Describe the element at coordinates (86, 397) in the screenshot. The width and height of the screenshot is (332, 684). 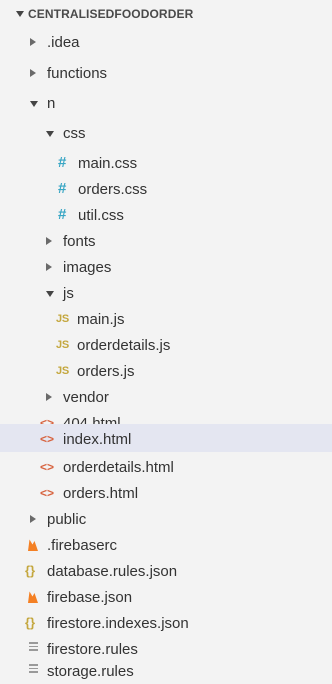
I see `tree-item-label: vendor` at that location.